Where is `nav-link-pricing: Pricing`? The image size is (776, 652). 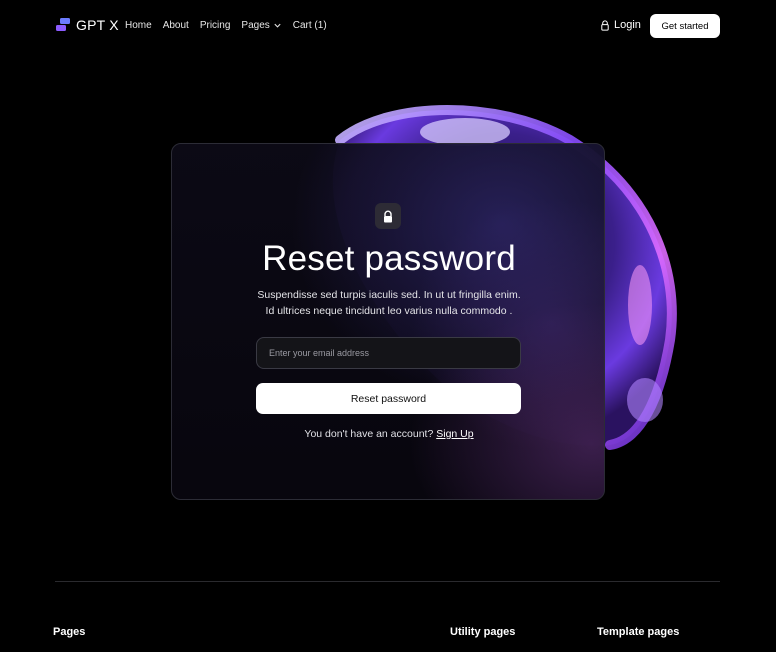 nav-link-pricing: Pricing is located at coordinates (215, 25).